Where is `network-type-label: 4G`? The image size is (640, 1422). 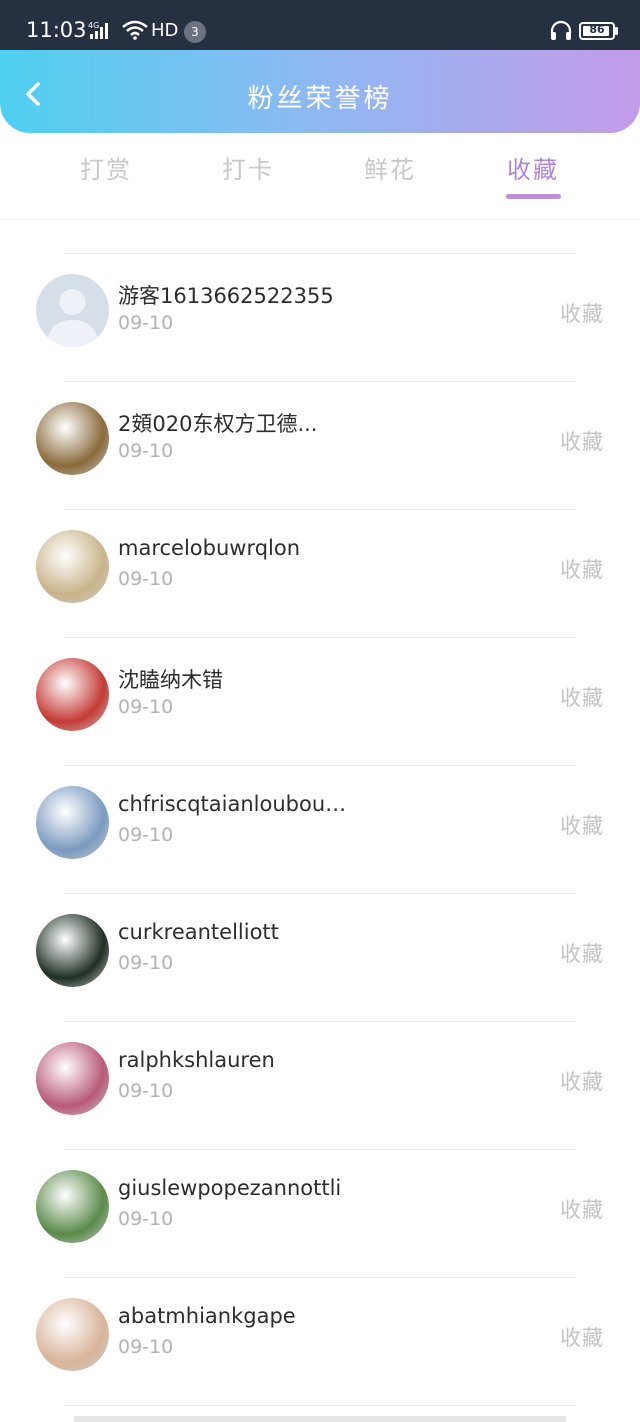 network-type-label: 4G is located at coordinates (93, 25).